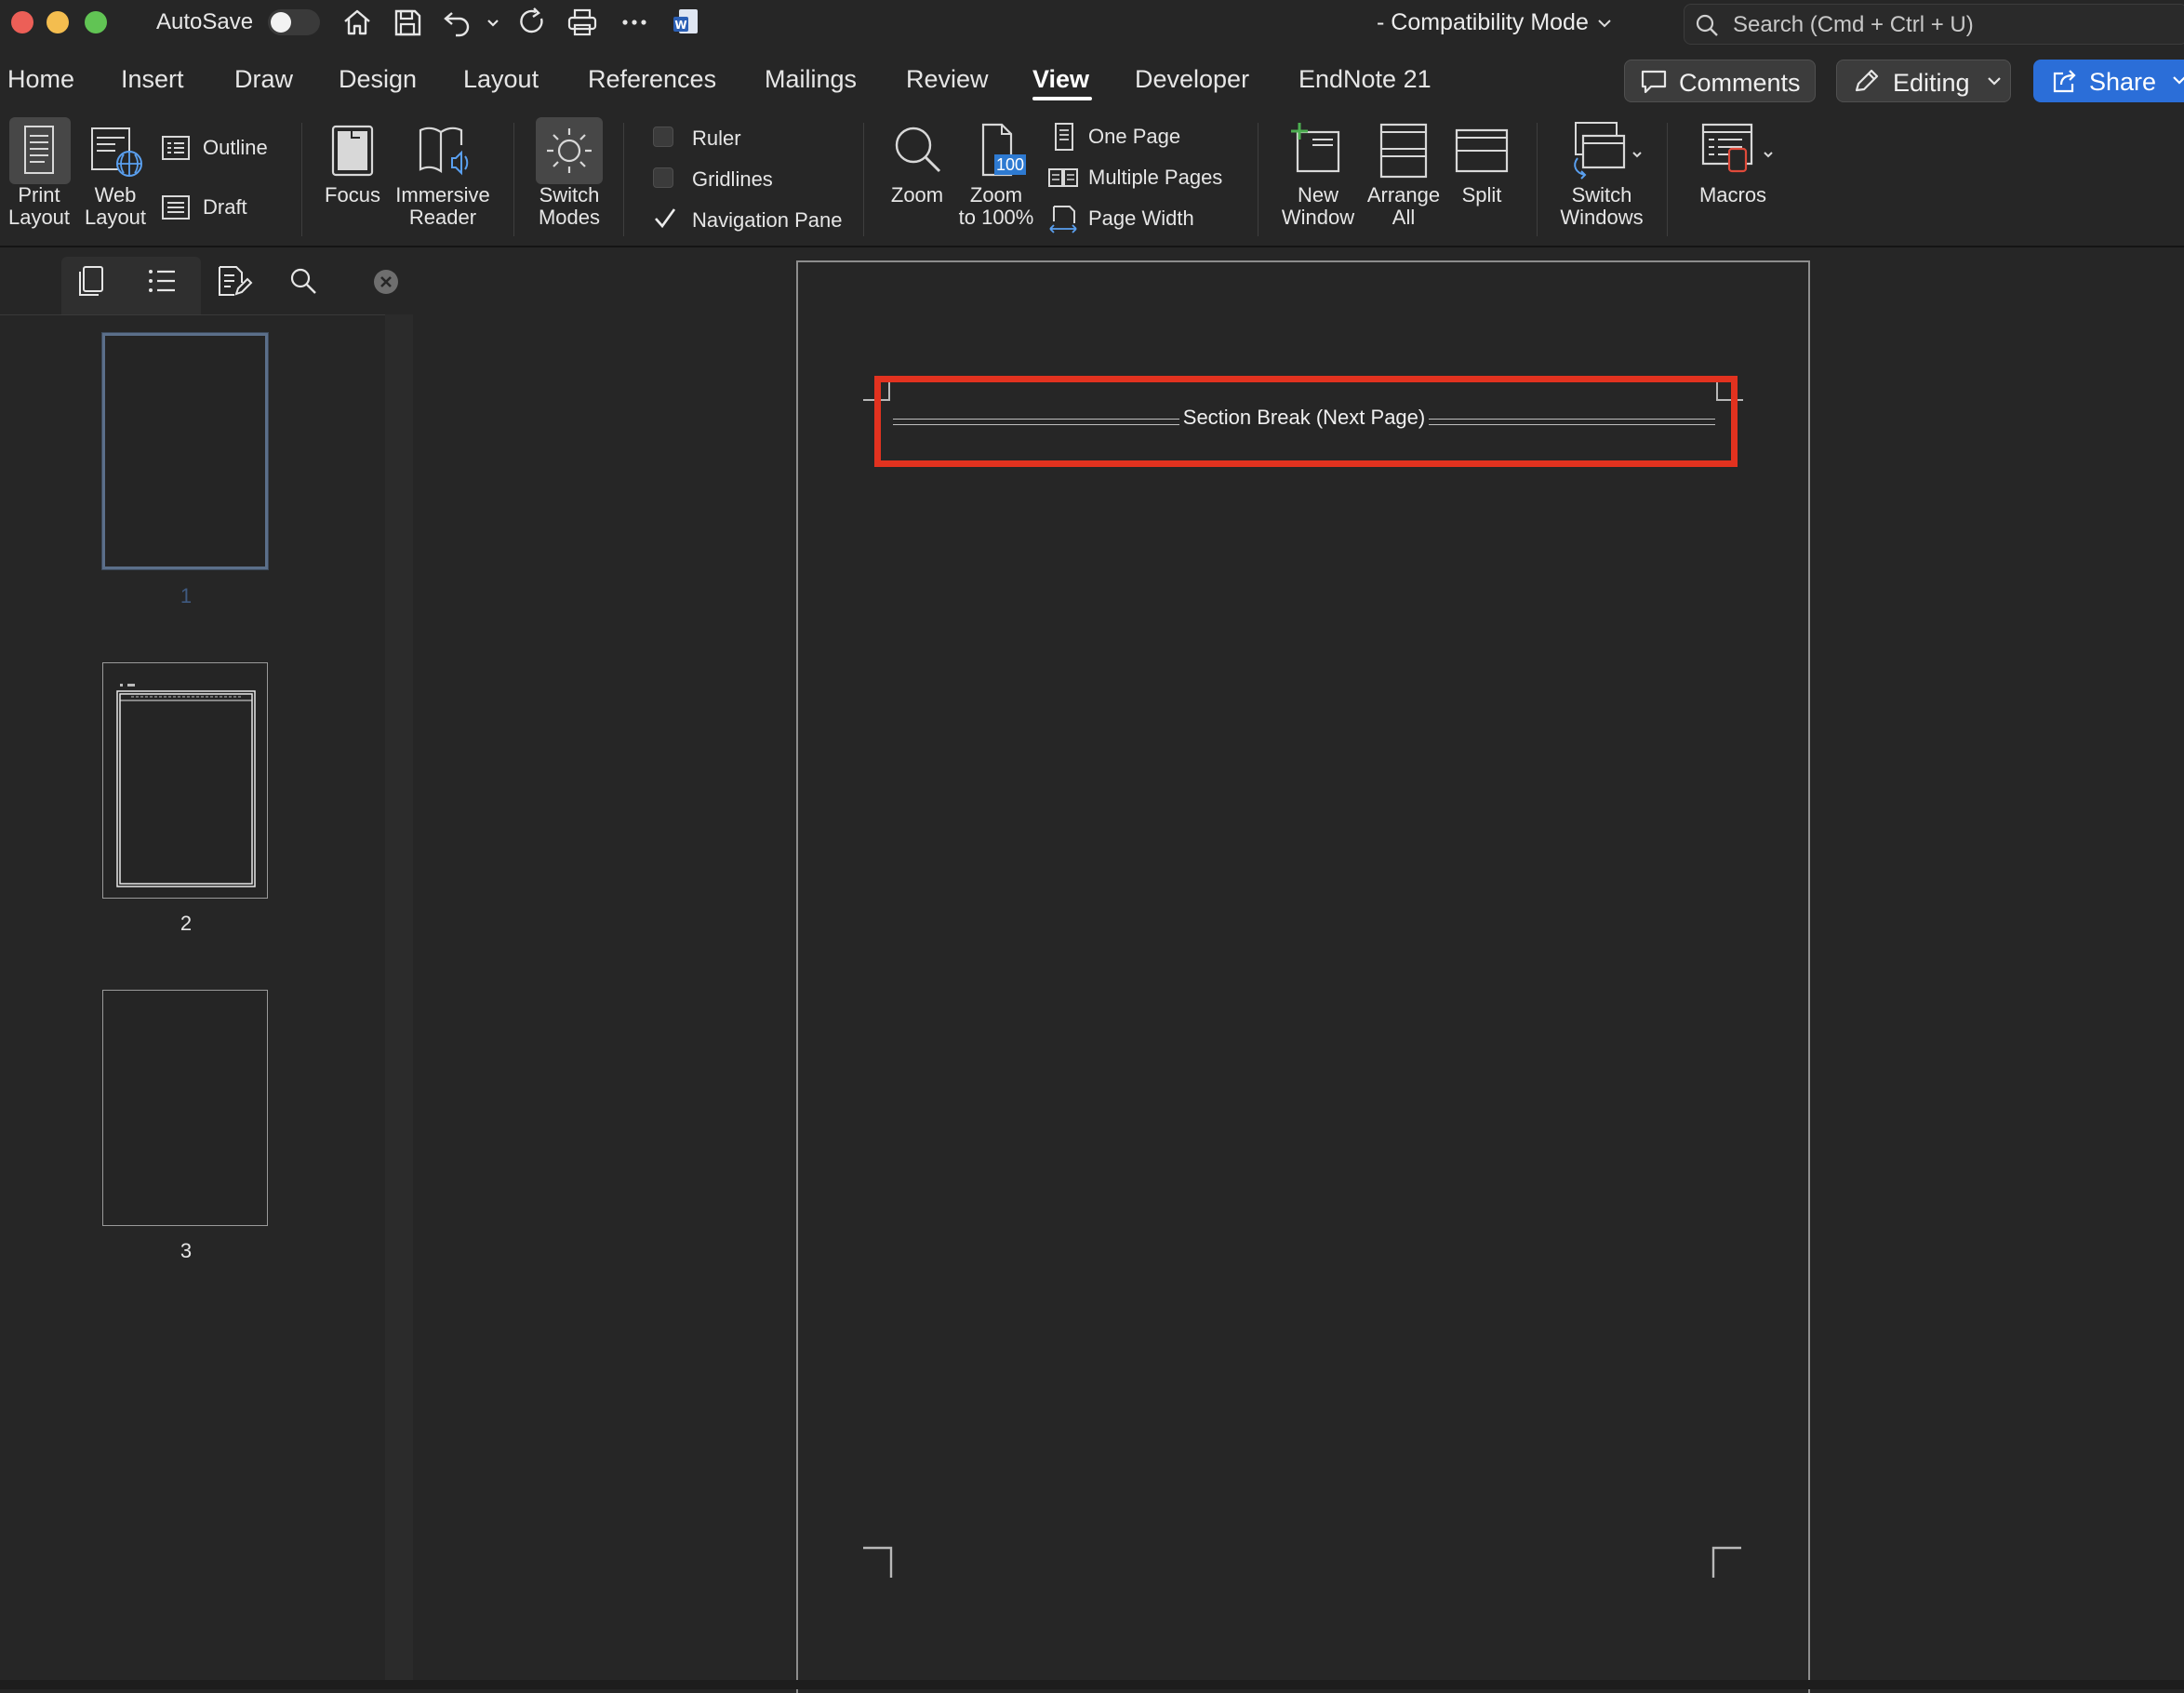 Image resolution: width=2184 pixels, height=1693 pixels. Describe the element at coordinates (652, 79) in the screenshot. I see `tab-references: References` at that location.